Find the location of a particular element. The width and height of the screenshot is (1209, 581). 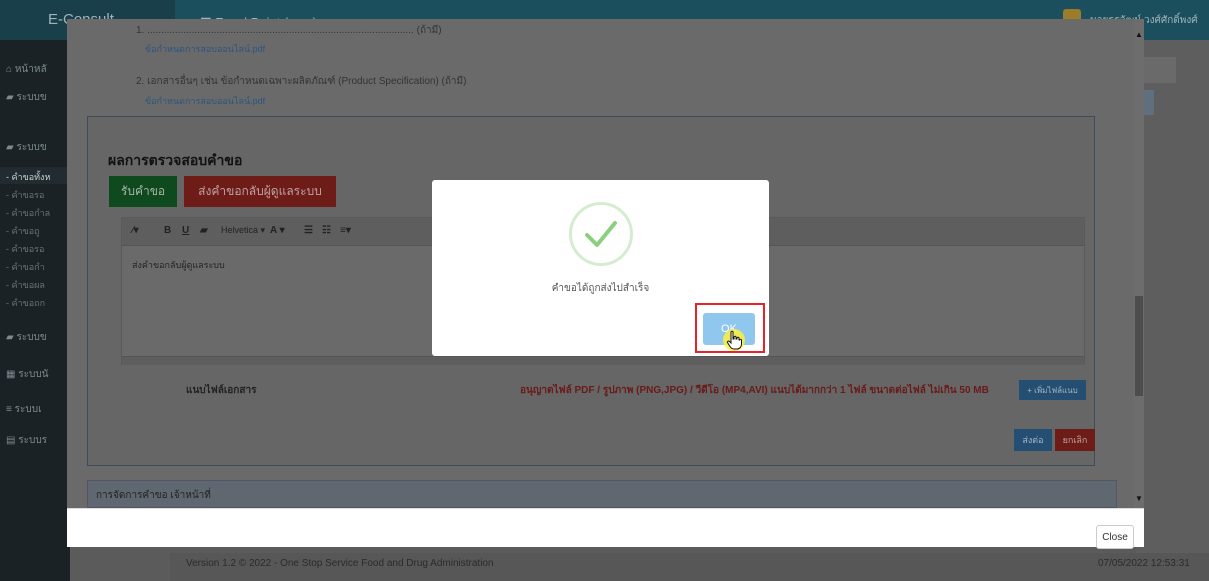

document-link-2: ข้อกำหนดการสอบออนไลน์.pdf is located at coordinates (205, 101).